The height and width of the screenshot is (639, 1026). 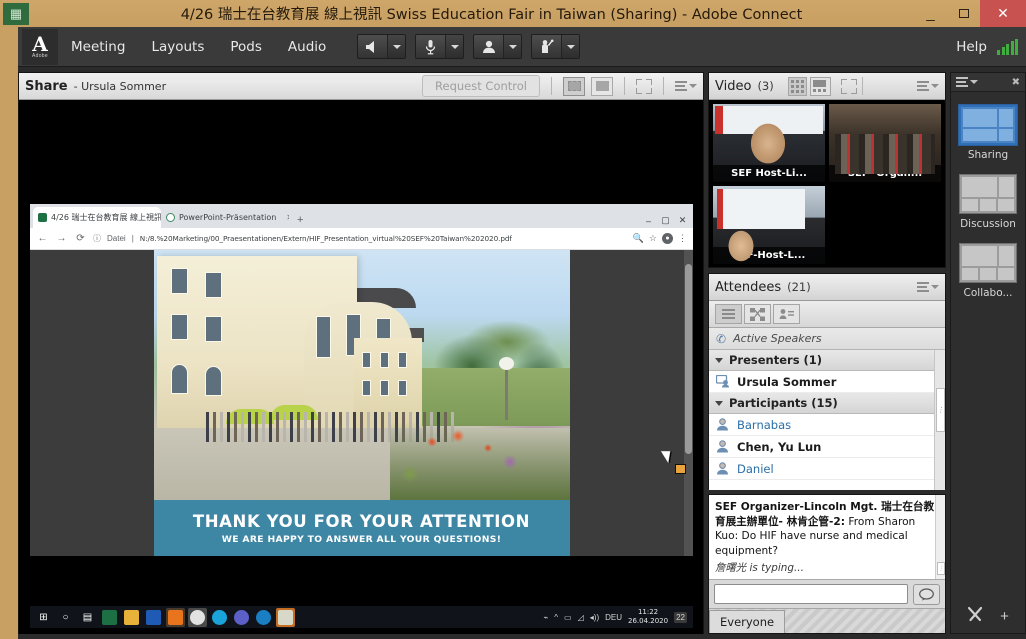 What do you see at coordinates (613, 617) in the screenshot?
I see `language-indicator: DEU` at bounding box center [613, 617].